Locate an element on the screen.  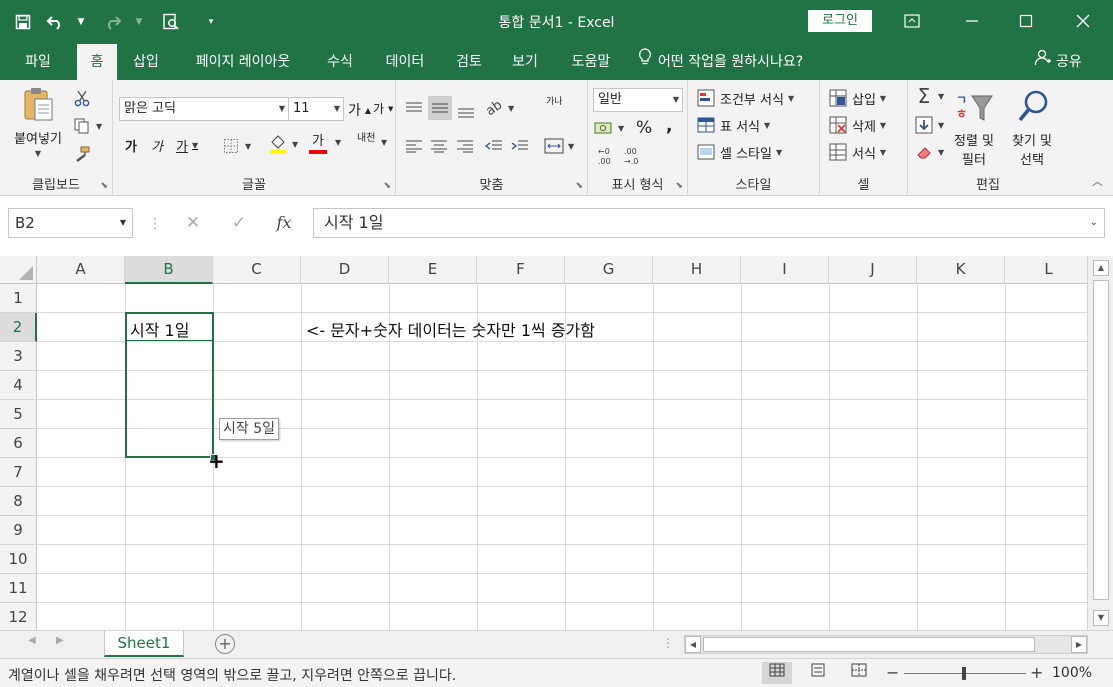
format-as-table-button: 표 서식 ▼ is located at coordinates (733, 125).